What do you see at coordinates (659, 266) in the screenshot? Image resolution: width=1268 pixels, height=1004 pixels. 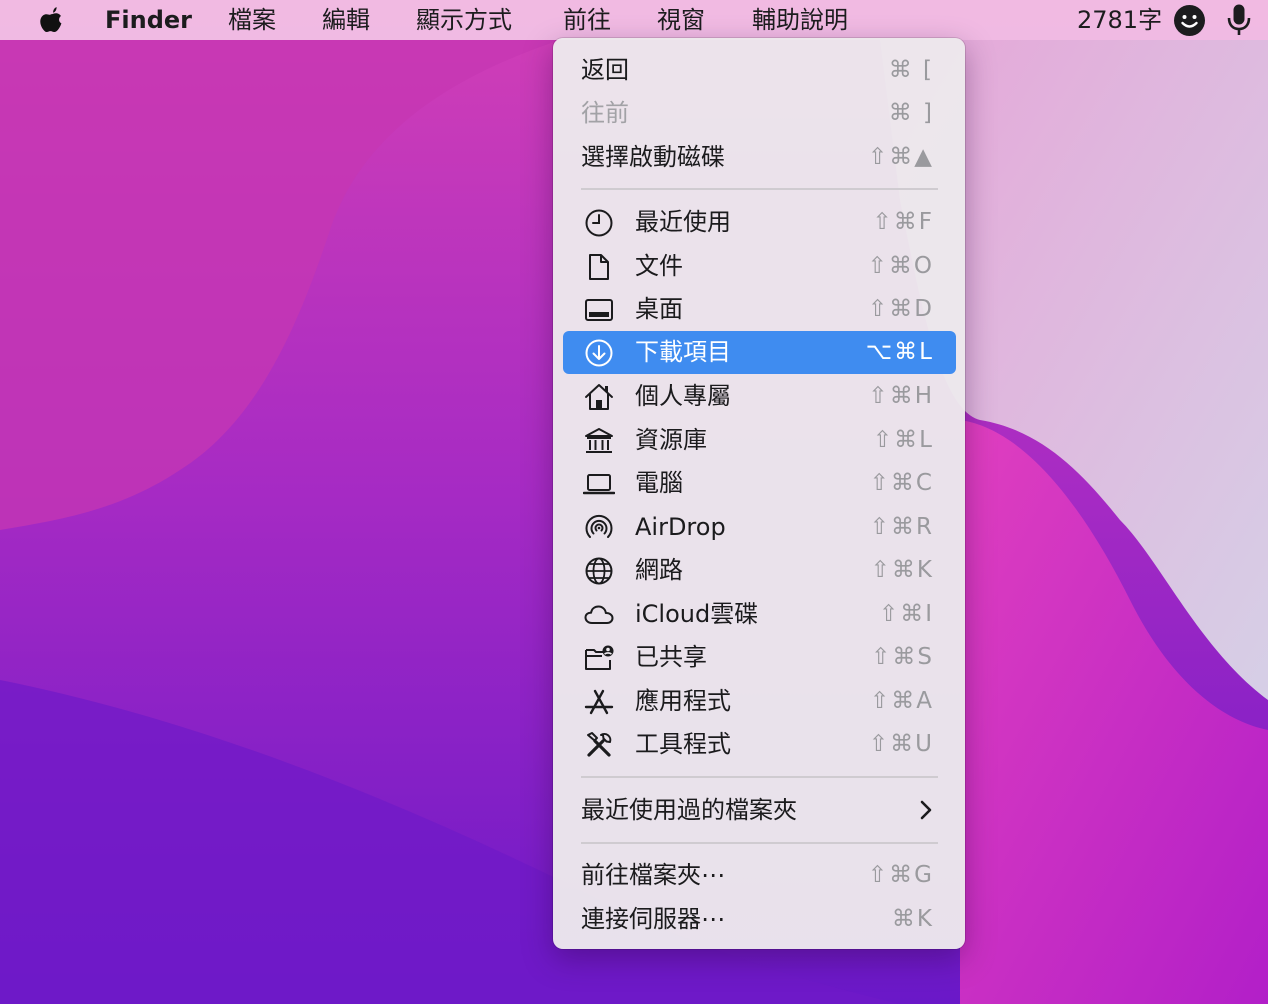 I see `menu-item-label: 文件` at bounding box center [659, 266].